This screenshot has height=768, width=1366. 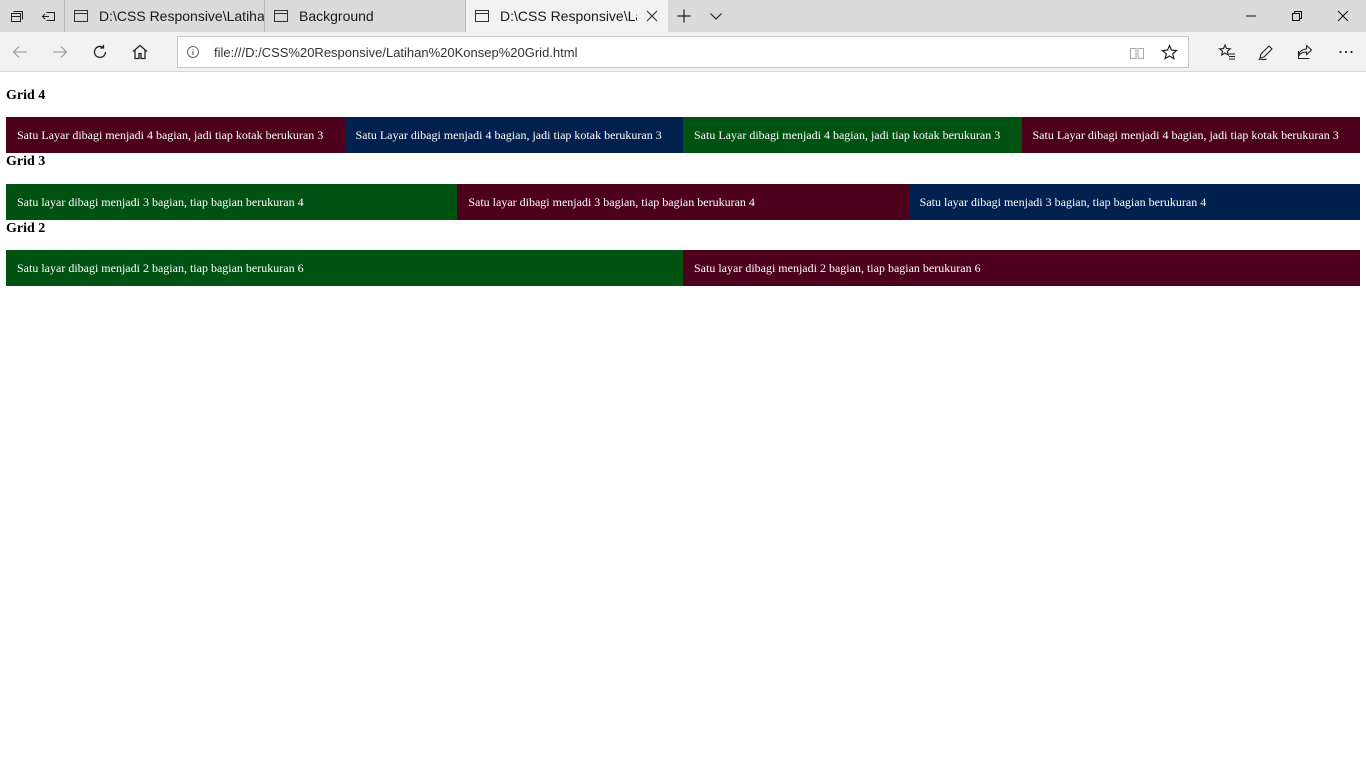 I want to click on tab-background: Background, so click(x=365, y=16).